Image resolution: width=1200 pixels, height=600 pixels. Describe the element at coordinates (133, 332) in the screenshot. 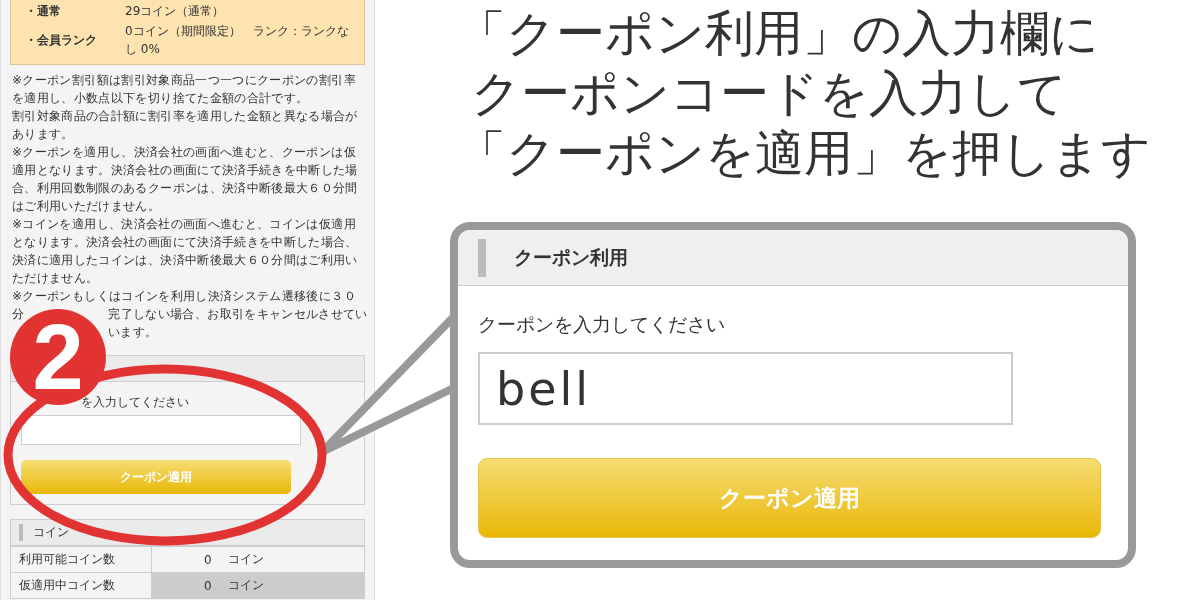

I see `note-line: います。` at that location.